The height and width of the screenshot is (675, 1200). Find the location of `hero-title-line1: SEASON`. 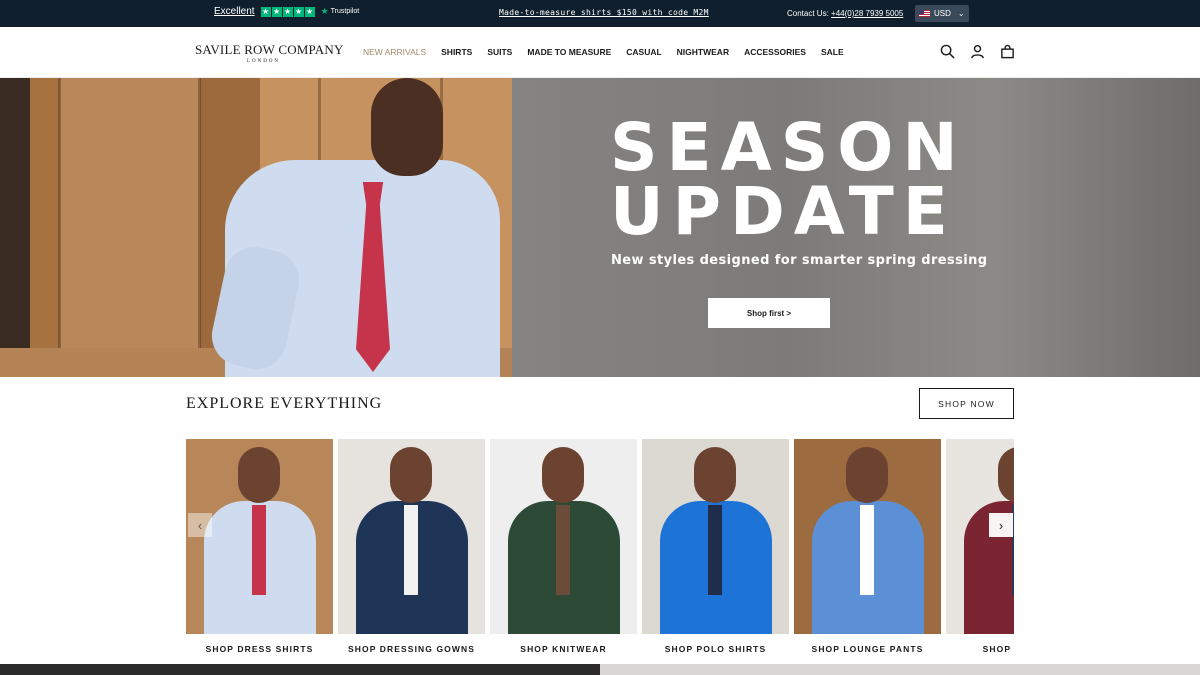

hero-title-line1: SEASON is located at coordinates (788, 147).